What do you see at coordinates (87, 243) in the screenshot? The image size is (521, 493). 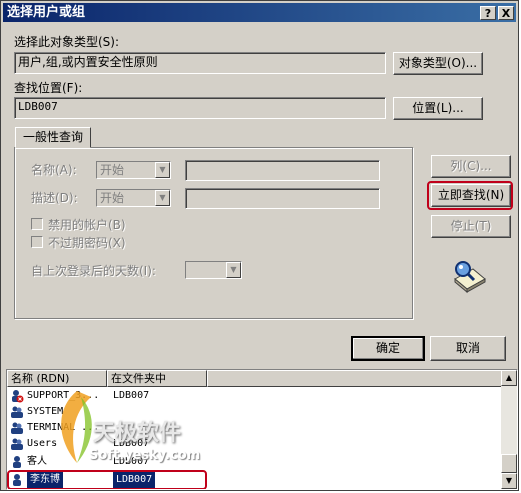 I see `non-expiring-label: 不过期密码(X)` at bounding box center [87, 243].